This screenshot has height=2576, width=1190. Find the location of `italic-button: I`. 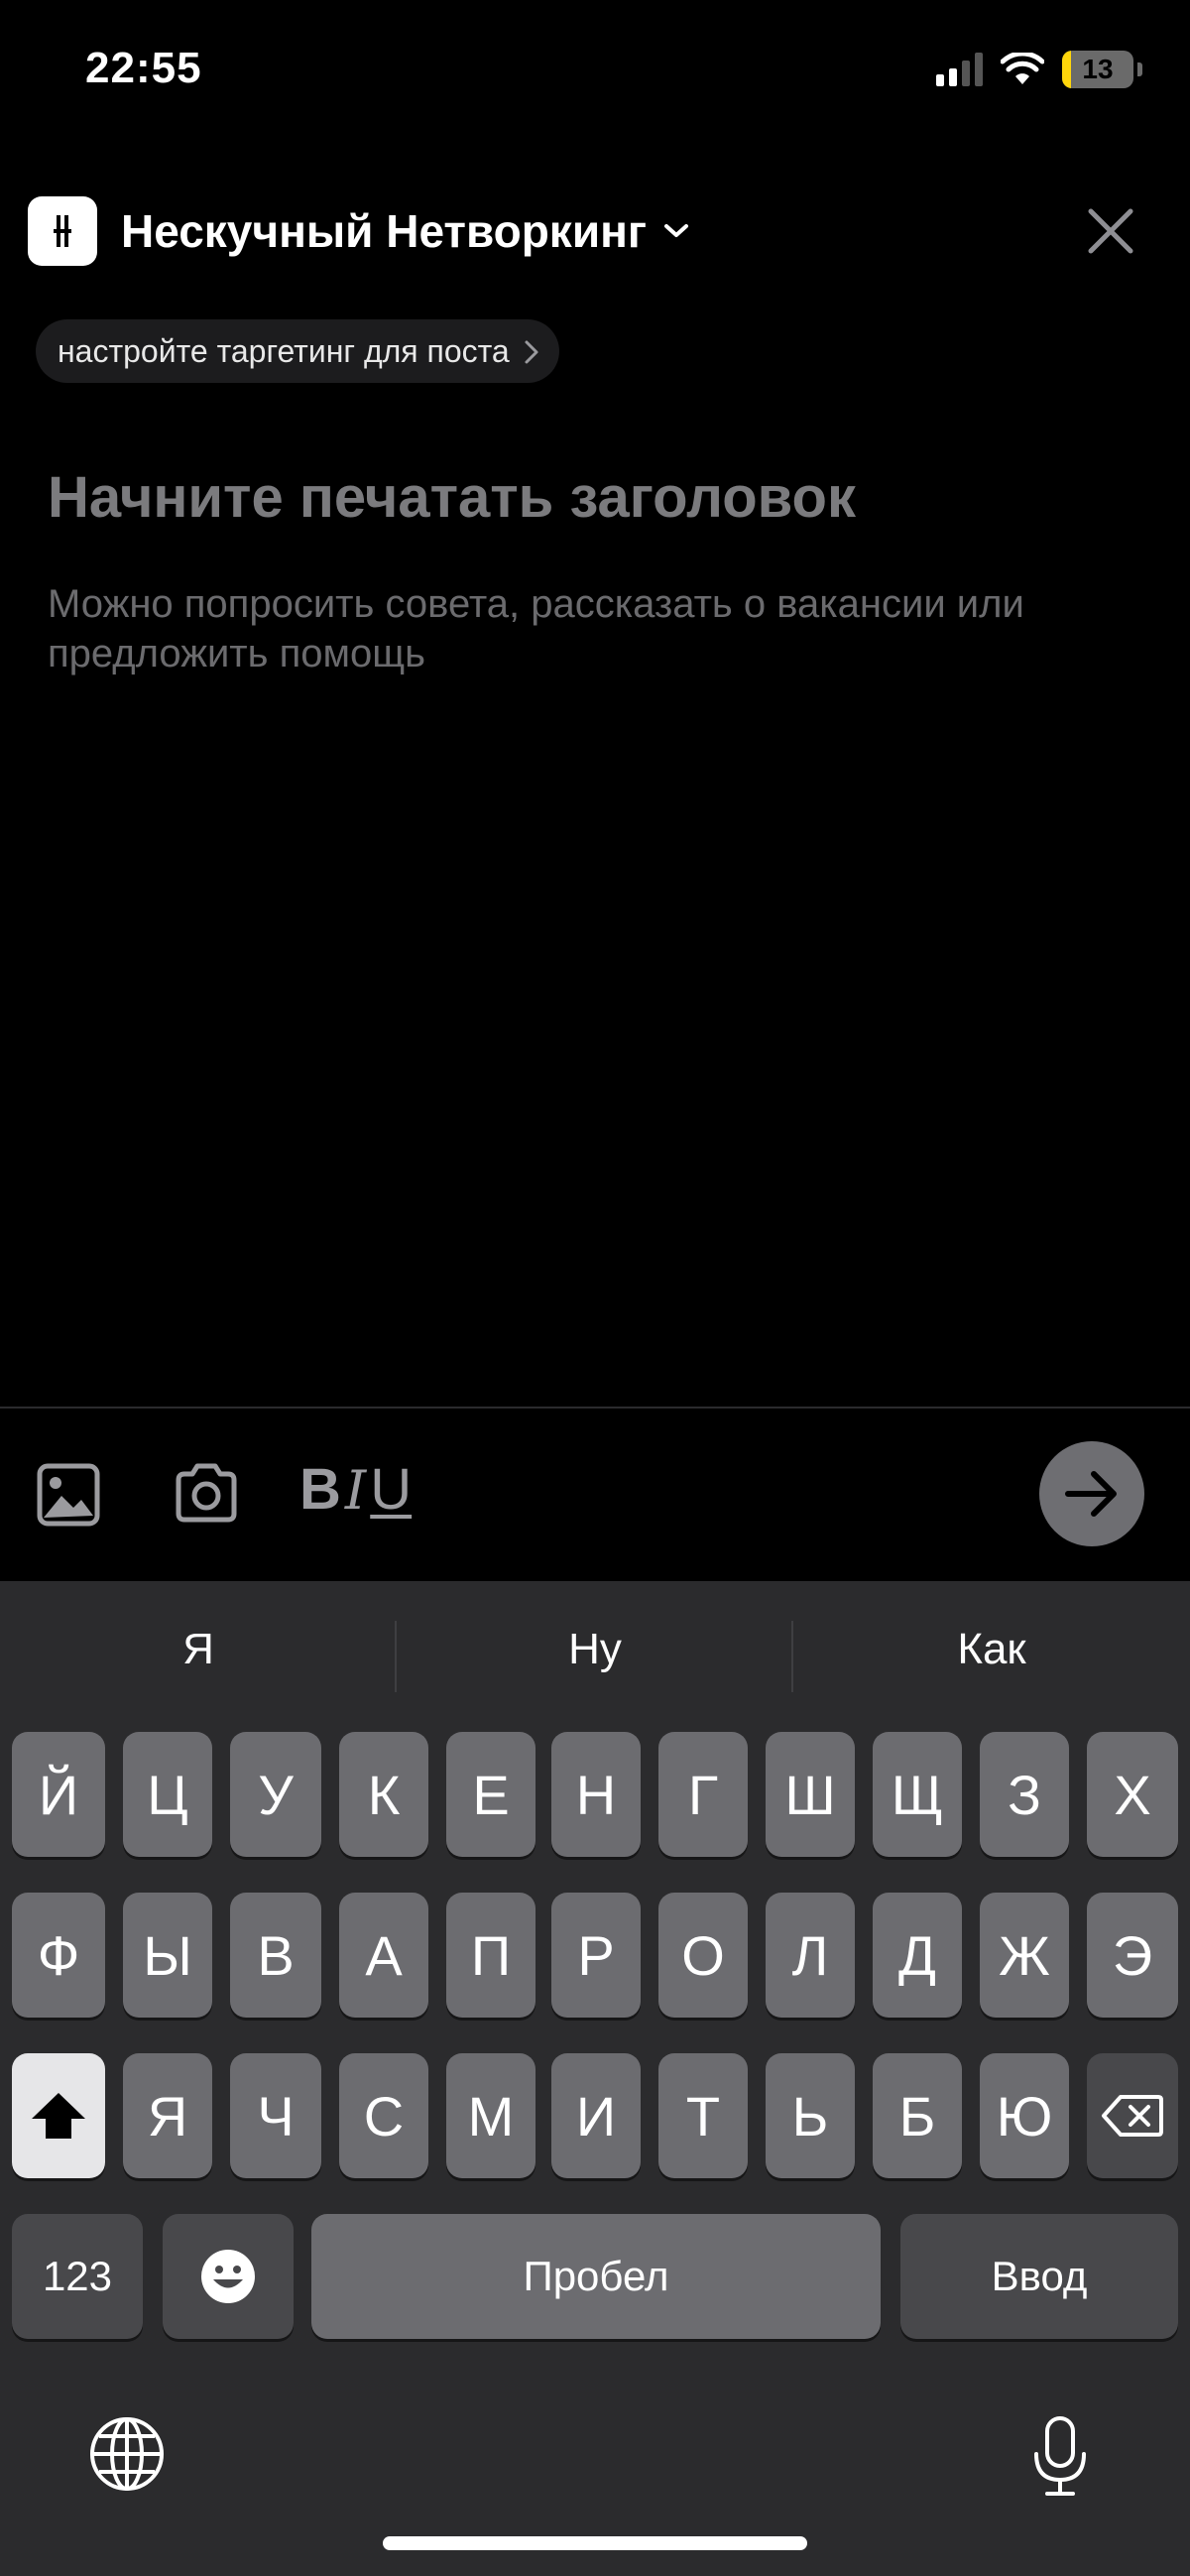

italic-button: I is located at coordinates (355, 1490).